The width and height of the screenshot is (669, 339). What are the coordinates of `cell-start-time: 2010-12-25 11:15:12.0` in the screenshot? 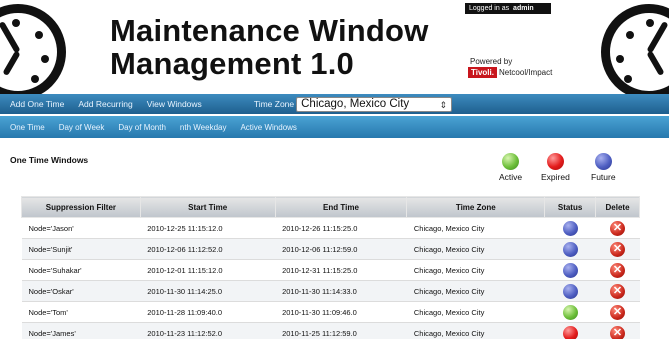 It's located at (208, 228).